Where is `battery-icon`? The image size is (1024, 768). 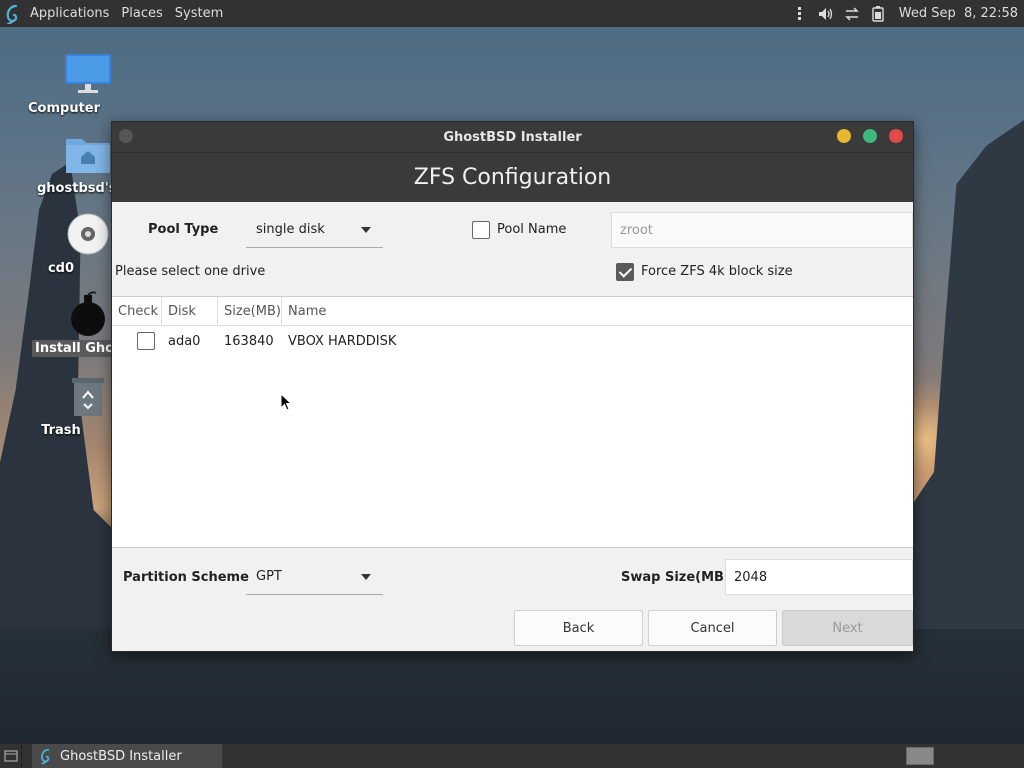
battery-icon is located at coordinates (878, 13).